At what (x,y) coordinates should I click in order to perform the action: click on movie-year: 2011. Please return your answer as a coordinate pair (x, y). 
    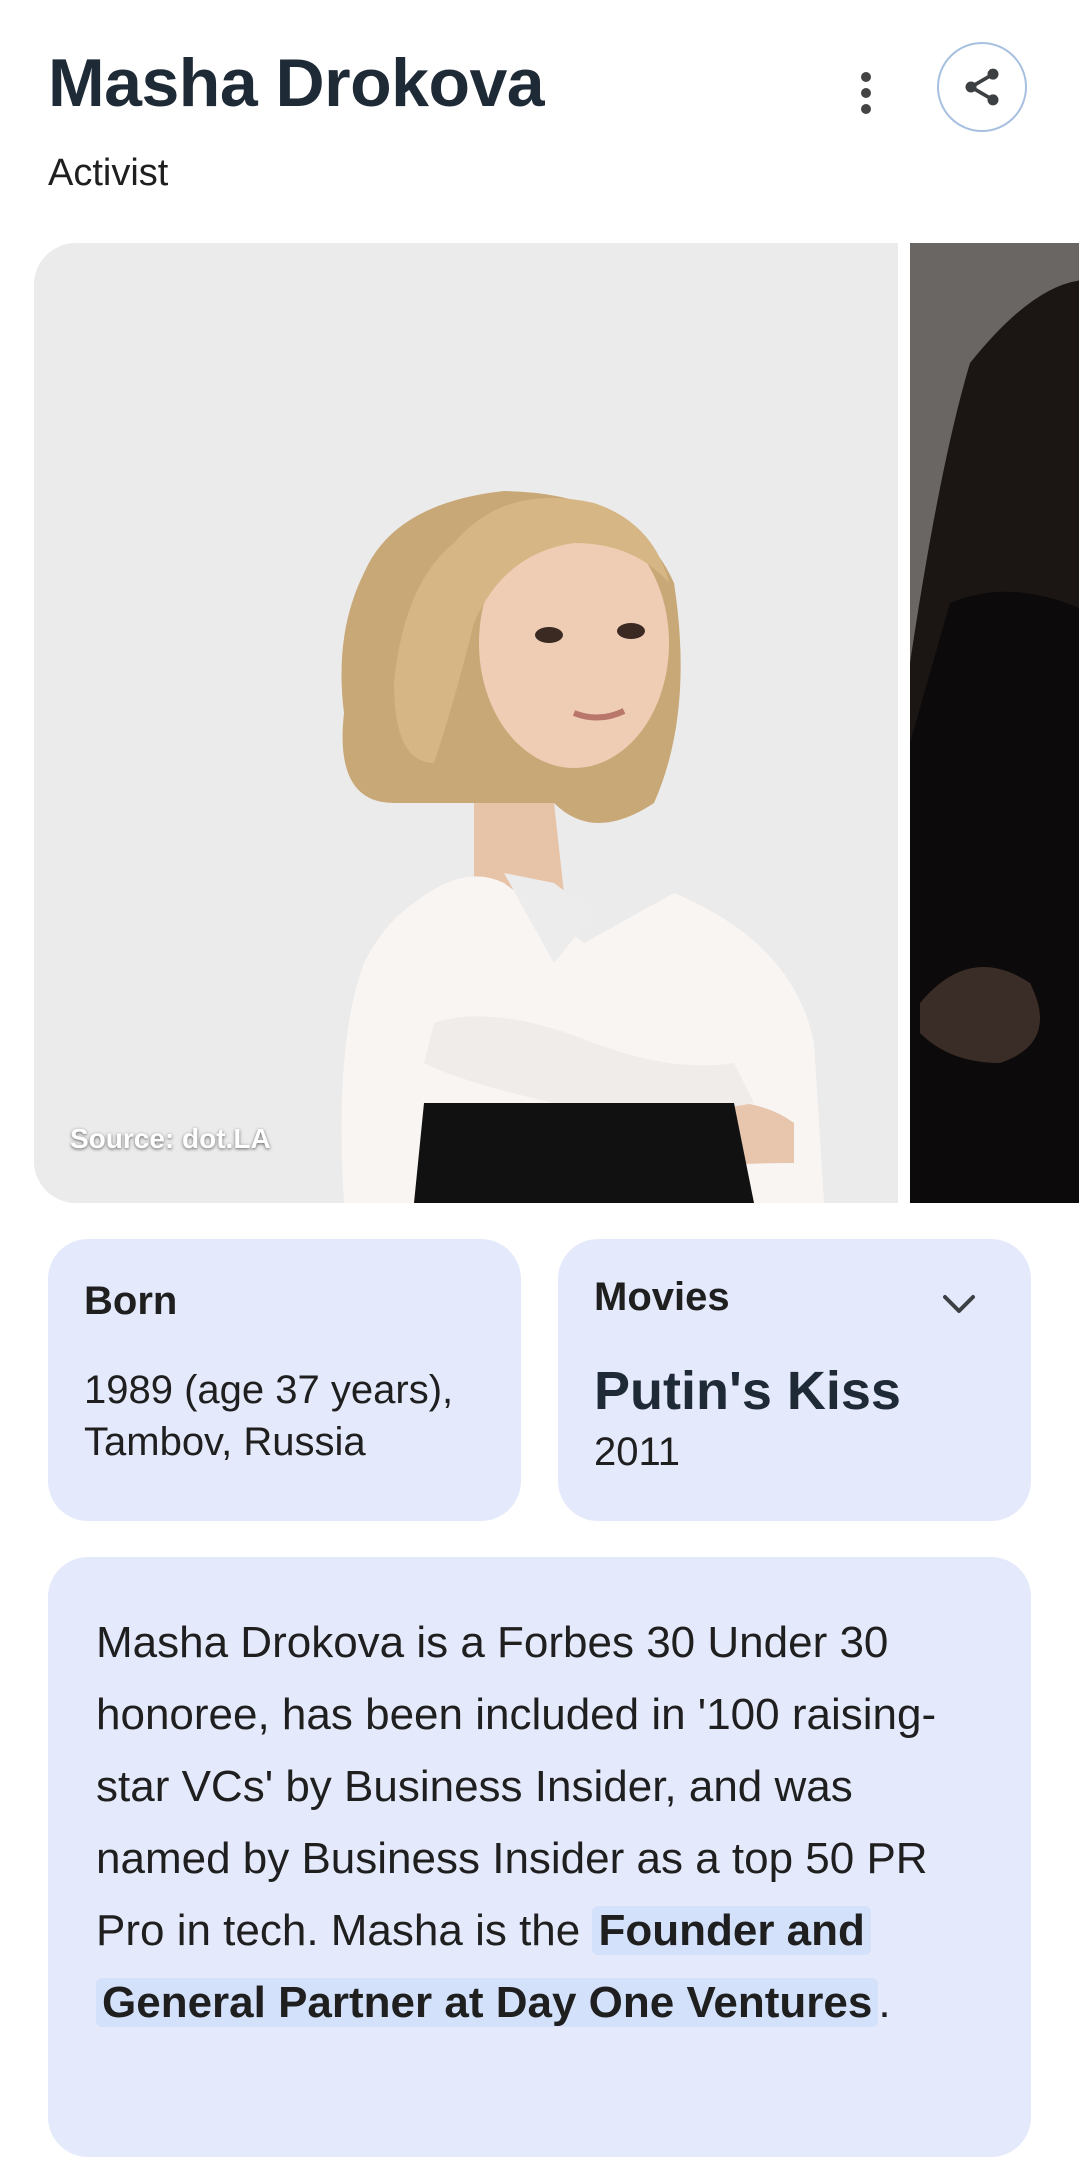
    Looking at the image, I should click on (637, 1452).